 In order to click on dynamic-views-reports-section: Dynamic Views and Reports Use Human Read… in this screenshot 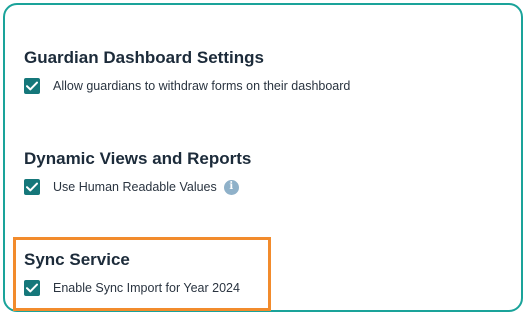, I will do `click(137, 172)`.